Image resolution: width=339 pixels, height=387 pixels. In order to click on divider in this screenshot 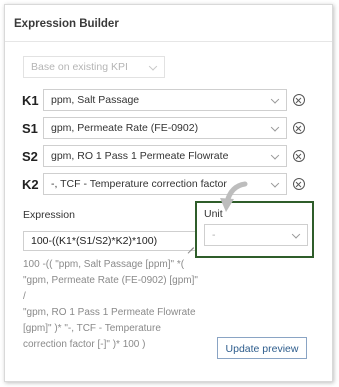, I will do `click(168, 41)`.